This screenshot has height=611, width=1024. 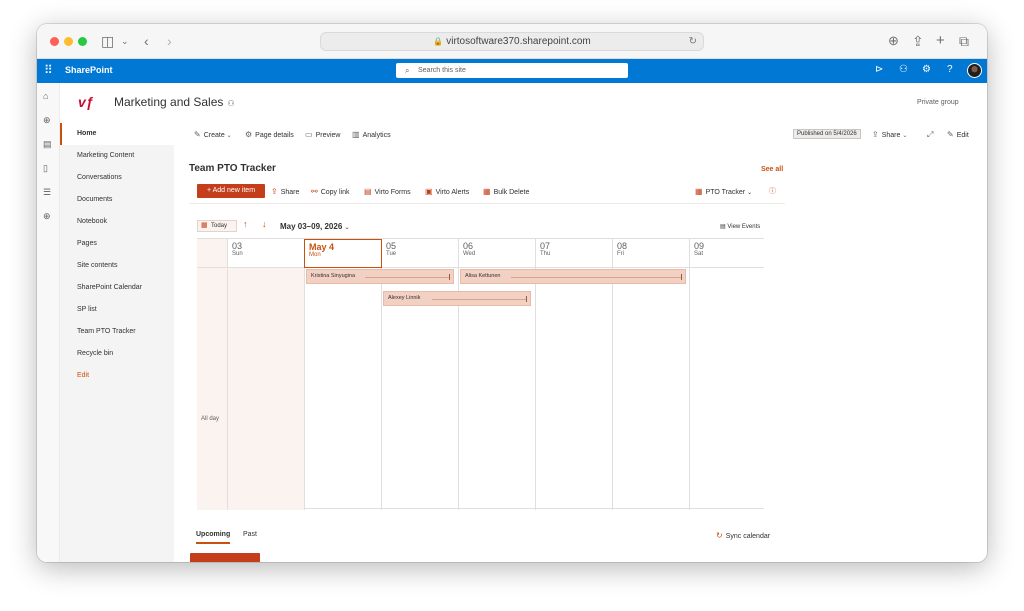 What do you see at coordinates (506, 192) in the screenshot?
I see `bulk-delete-button: ▦ Bulk Delete` at bounding box center [506, 192].